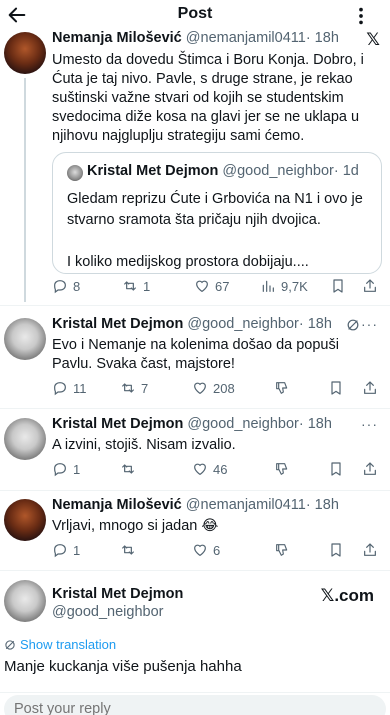  I want to click on show-translation-link: Show translation, so click(60, 644).